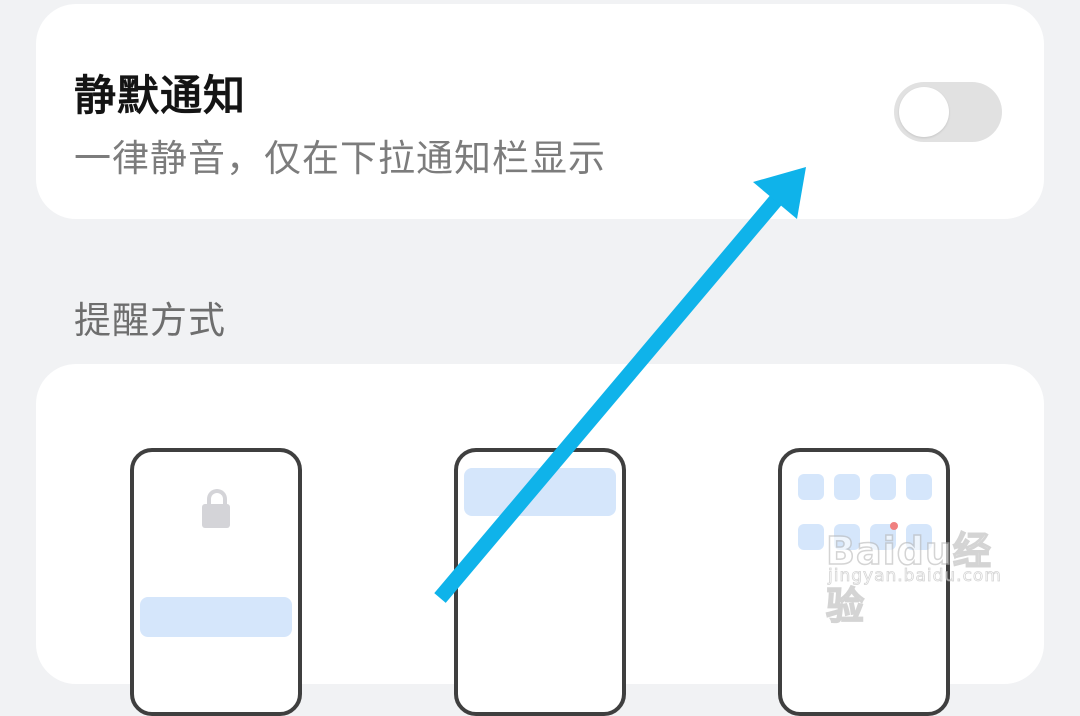  What do you see at coordinates (216, 582) in the screenshot?
I see `lock-screen-option` at bounding box center [216, 582].